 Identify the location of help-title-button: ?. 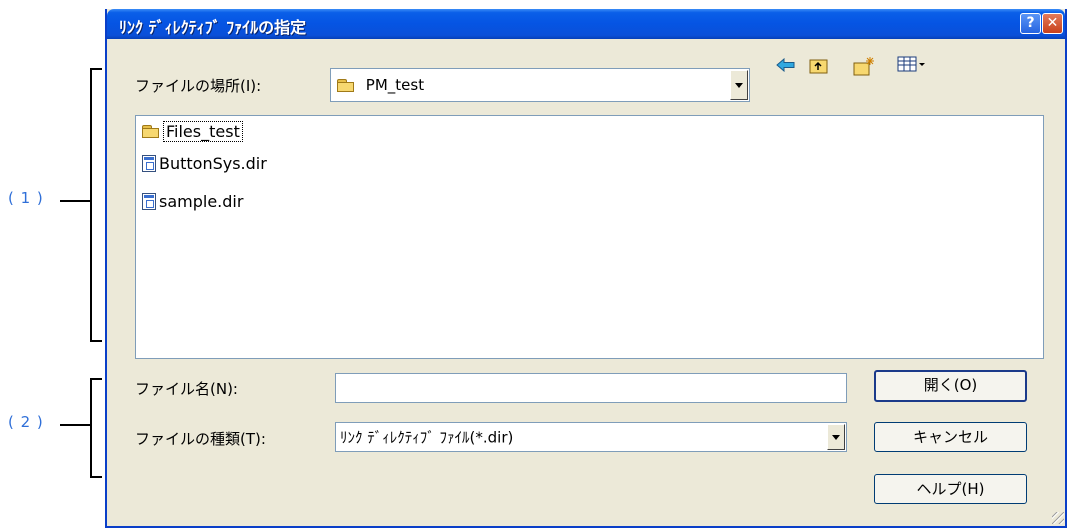
(1030, 23).